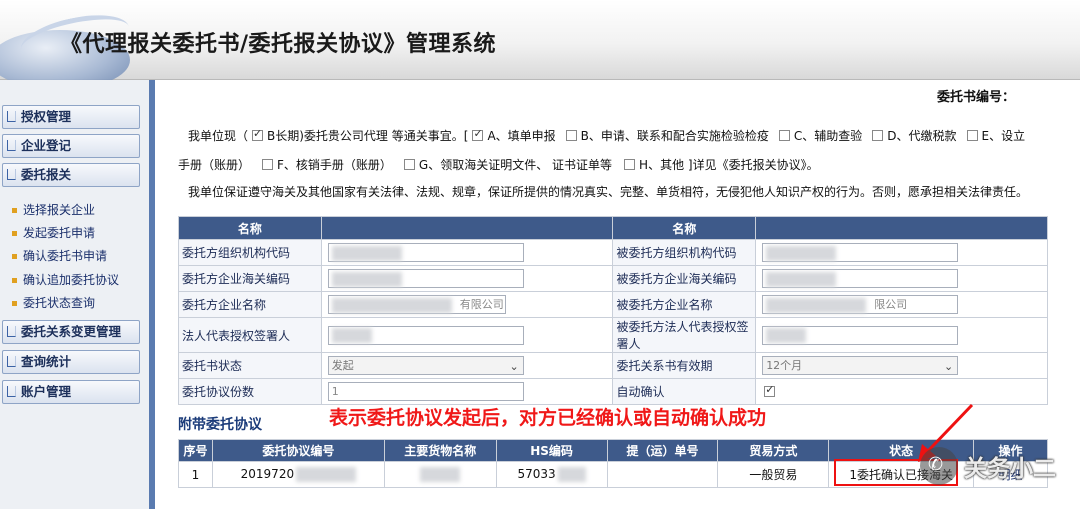  Describe the element at coordinates (268, 164) in the screenshot. I see `checkbox-option-f` at that location.